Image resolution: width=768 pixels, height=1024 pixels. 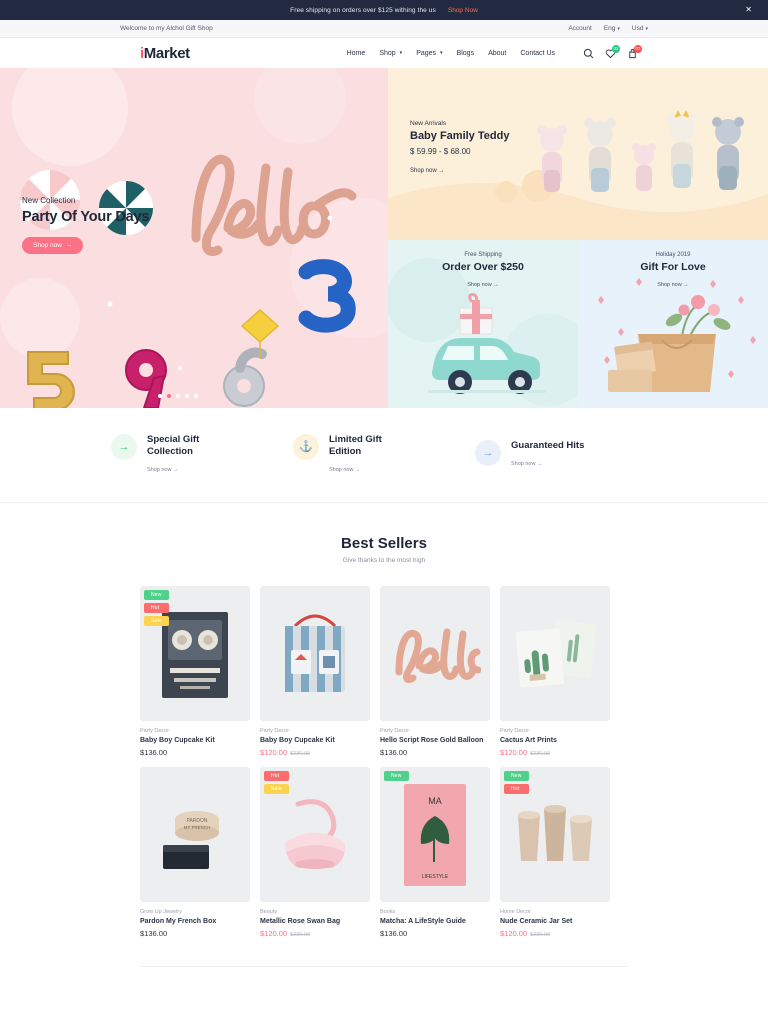 I want to click on feature-text: Special Gift Collection Shop now →, so click(x=187, y=455).